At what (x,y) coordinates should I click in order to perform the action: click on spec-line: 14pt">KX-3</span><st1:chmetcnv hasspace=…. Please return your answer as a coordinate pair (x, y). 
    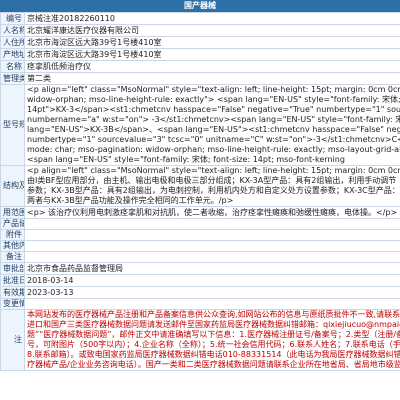
    Looking at the image, I should click on (213, 109).